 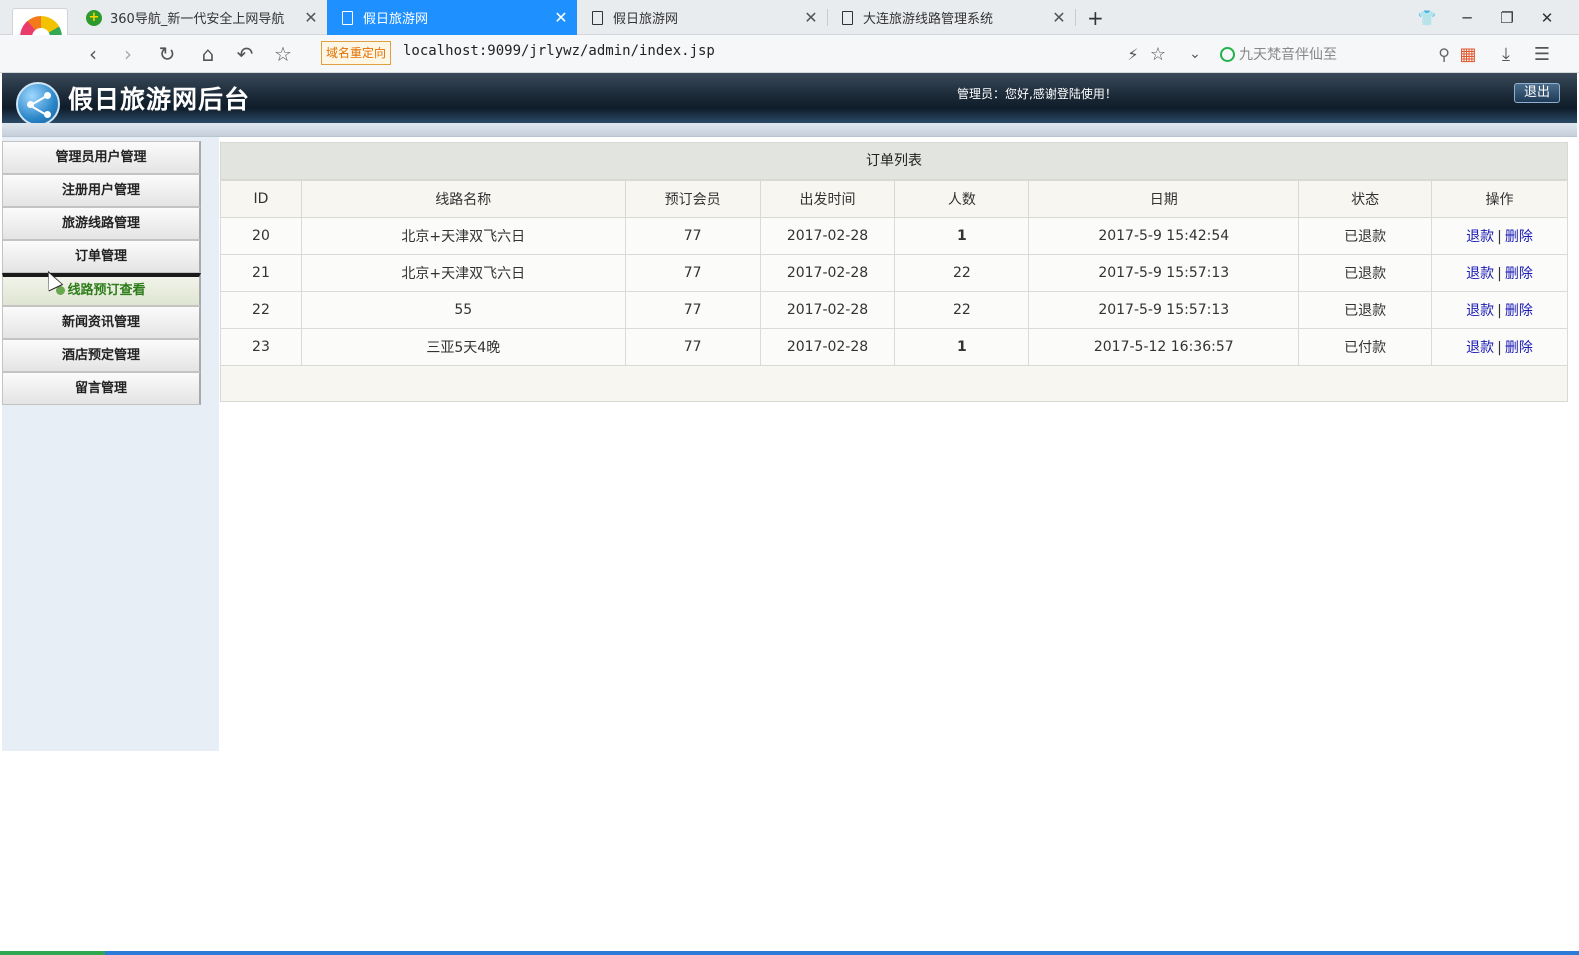 I want to click on column-header: 出发时间, so click(x=827, y=199).